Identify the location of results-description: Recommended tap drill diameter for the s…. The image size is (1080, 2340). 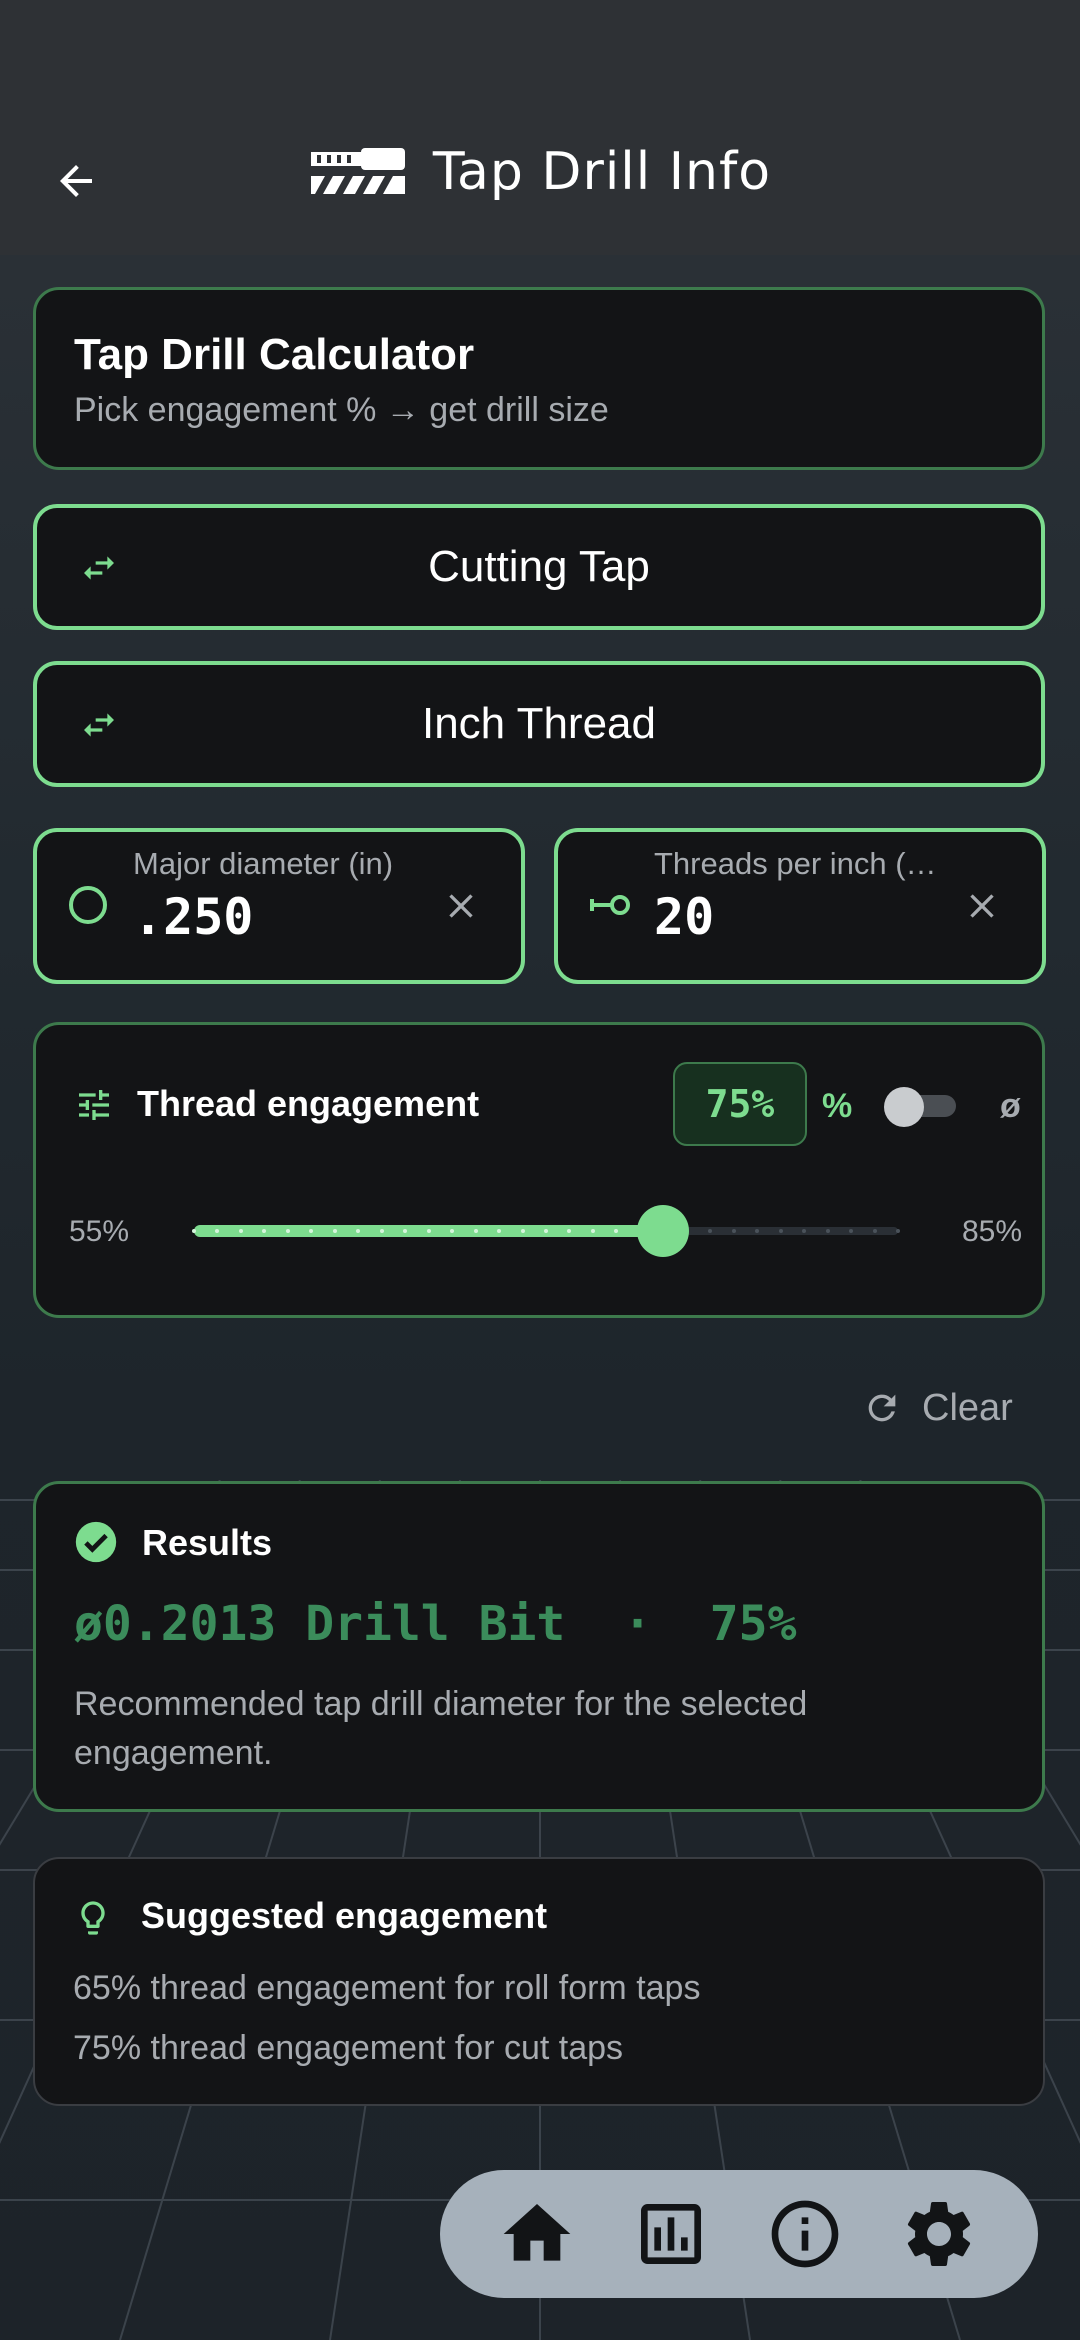
(441, 1728).